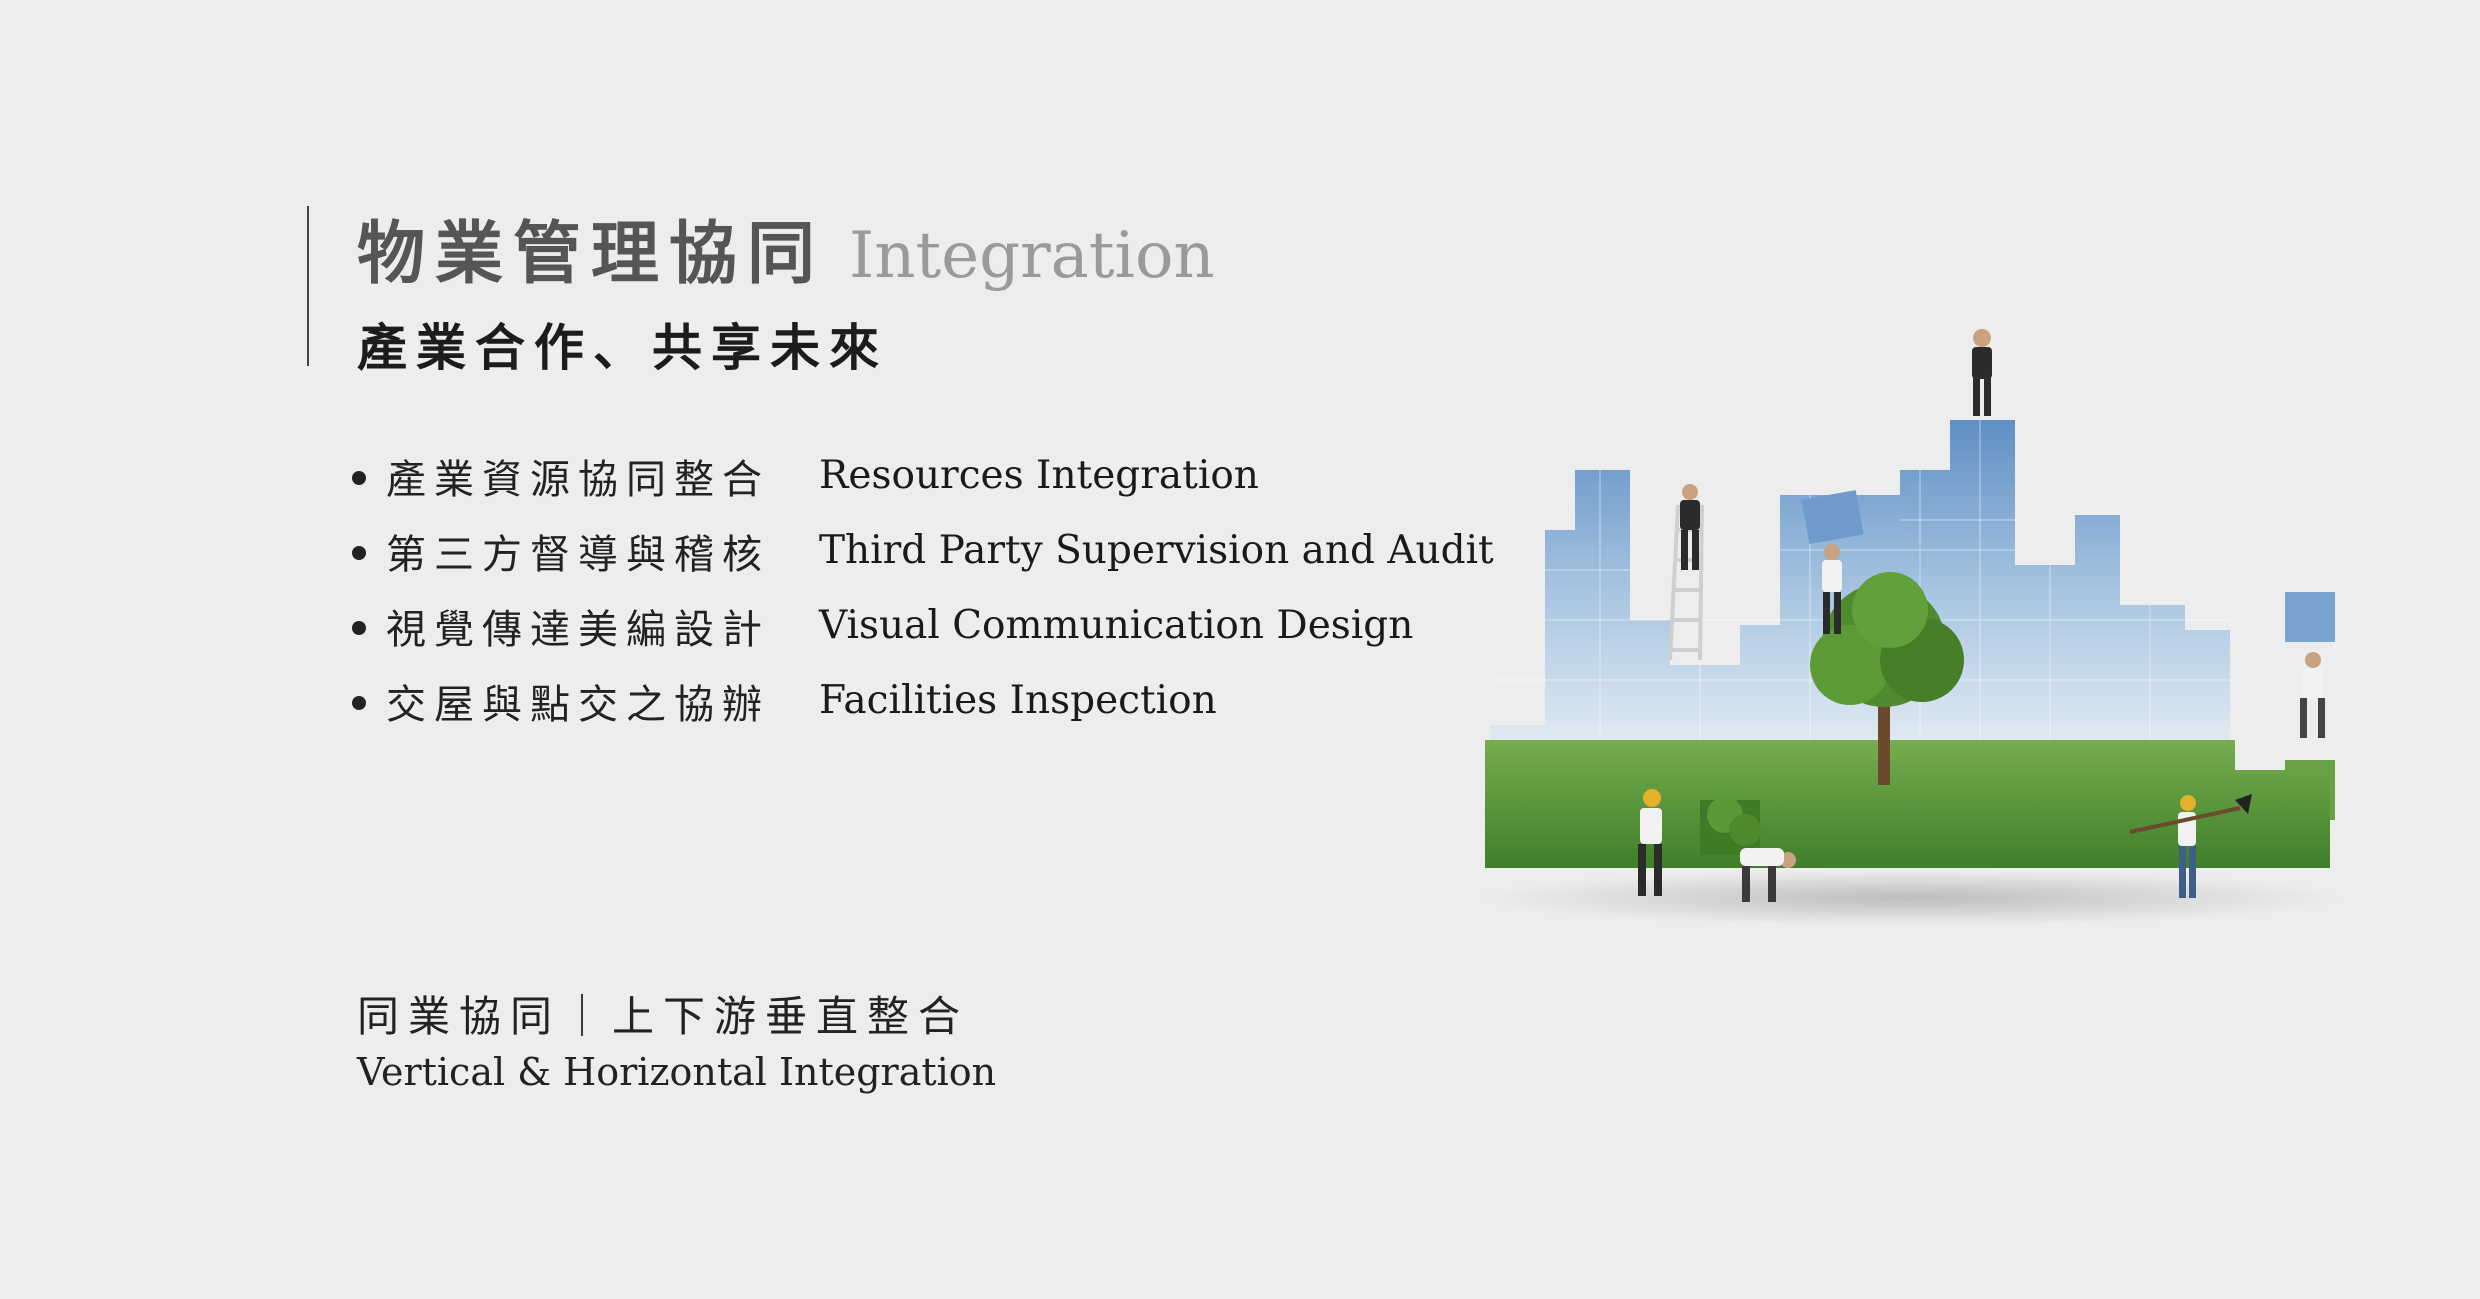 The image size is (2480, 1299). I want to click on service-label-zh: 交屋與點交之協辦, so click(578, 704).